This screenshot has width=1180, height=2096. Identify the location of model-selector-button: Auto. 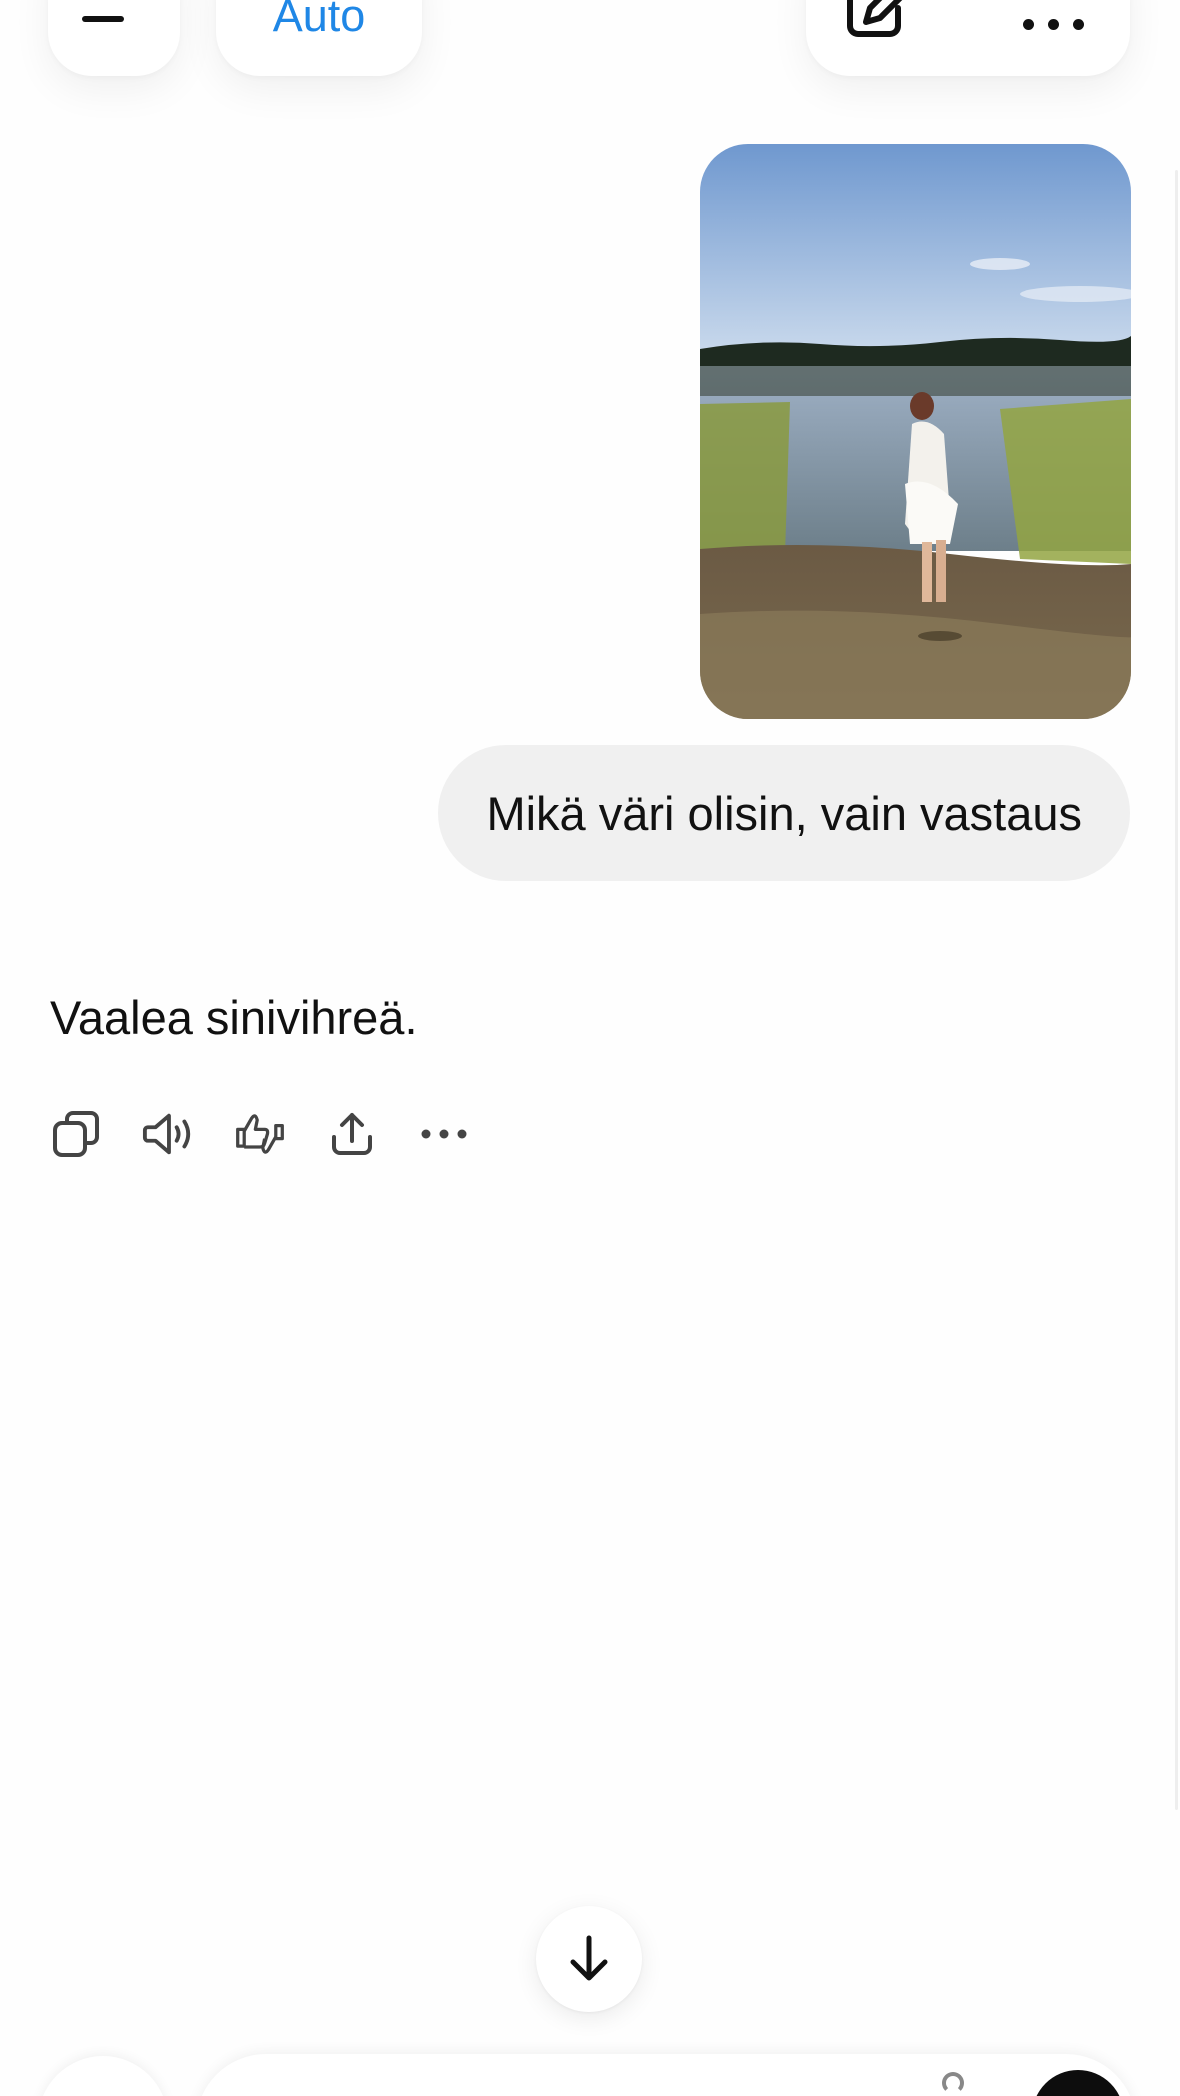
(319, 38).